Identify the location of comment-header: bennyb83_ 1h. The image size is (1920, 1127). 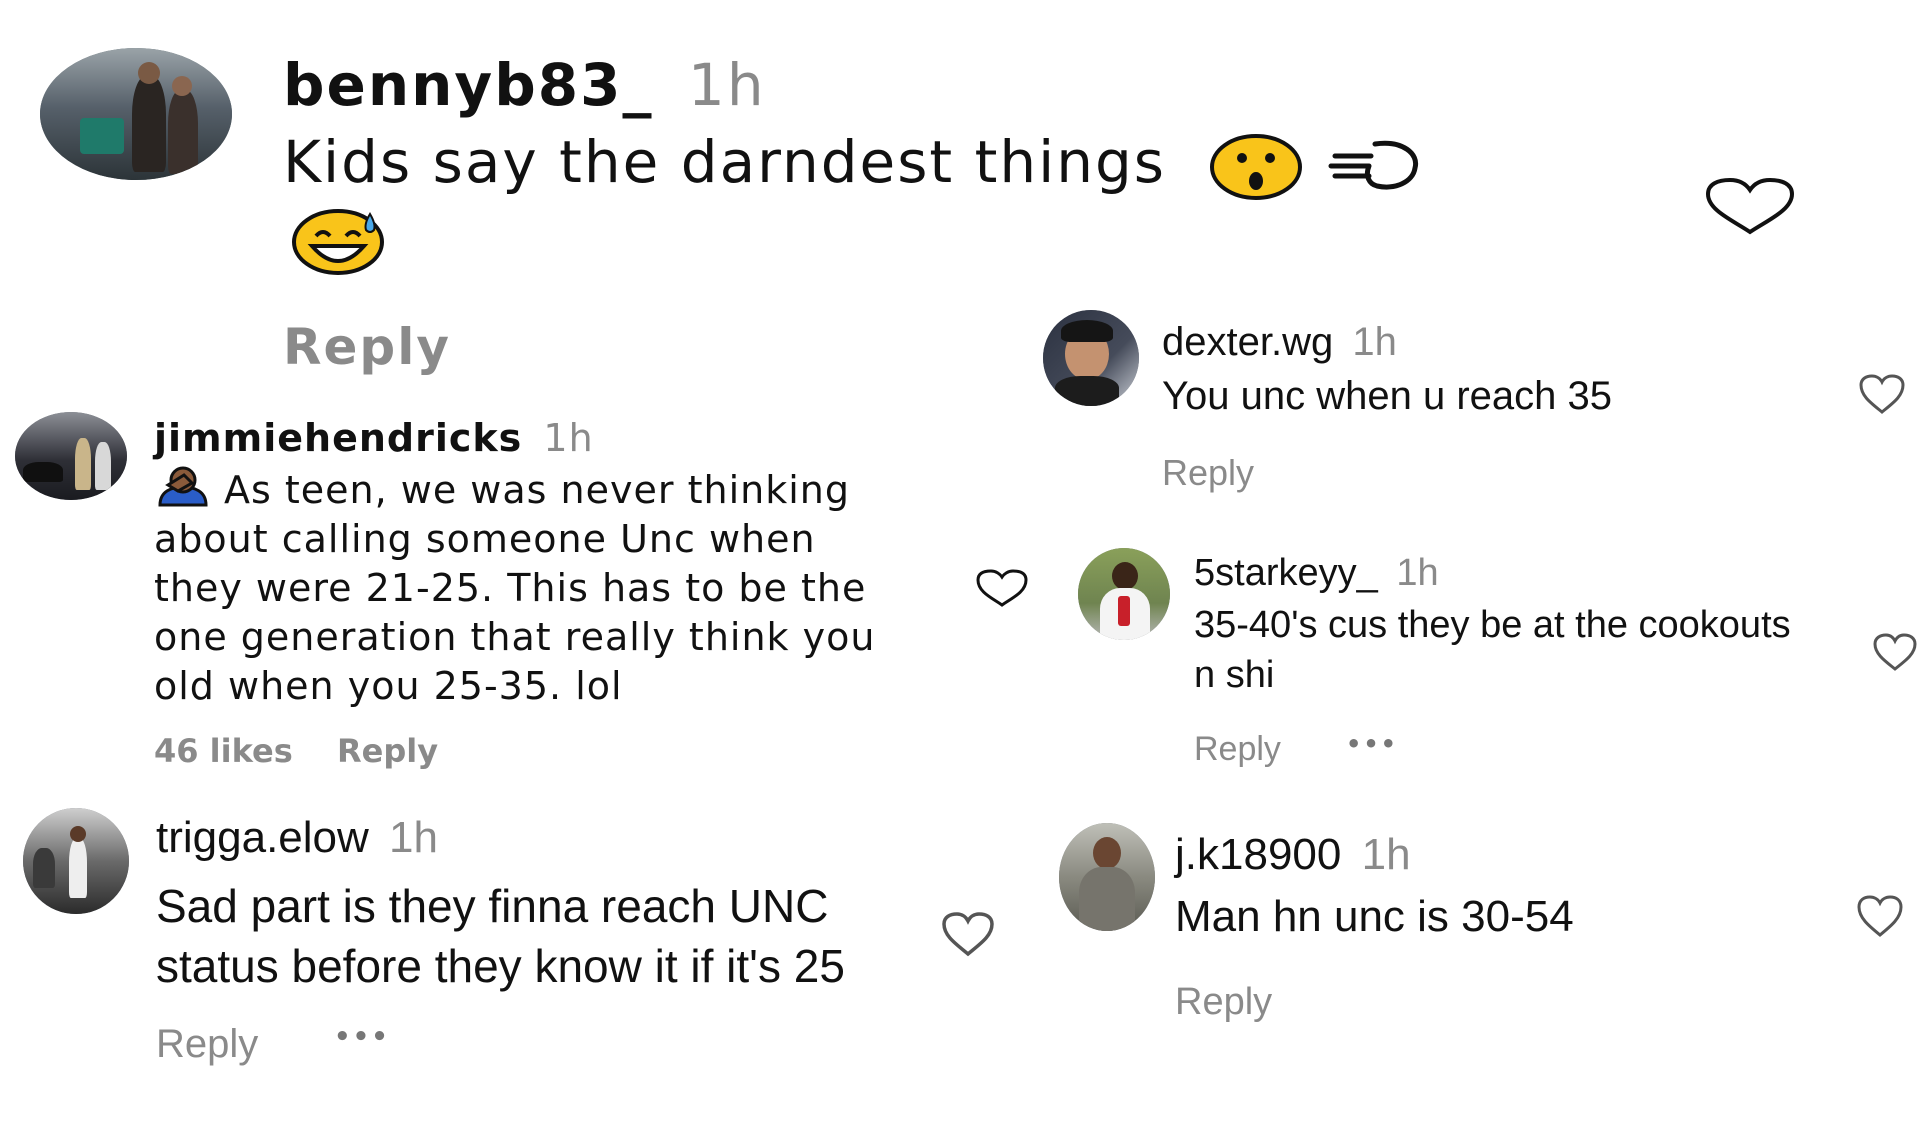
(524, 85).